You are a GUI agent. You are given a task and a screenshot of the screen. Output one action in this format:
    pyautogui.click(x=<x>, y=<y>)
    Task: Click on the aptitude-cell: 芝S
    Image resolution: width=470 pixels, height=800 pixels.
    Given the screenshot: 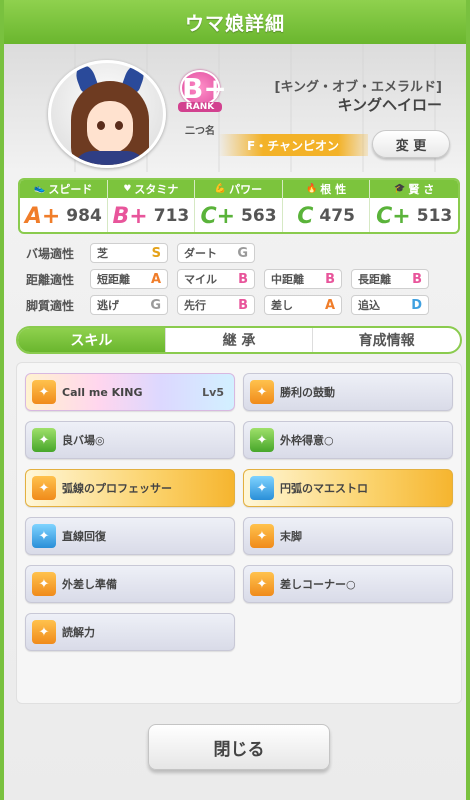 What is the action you would take?
    pyautogui.click(x=129, y=253)
    